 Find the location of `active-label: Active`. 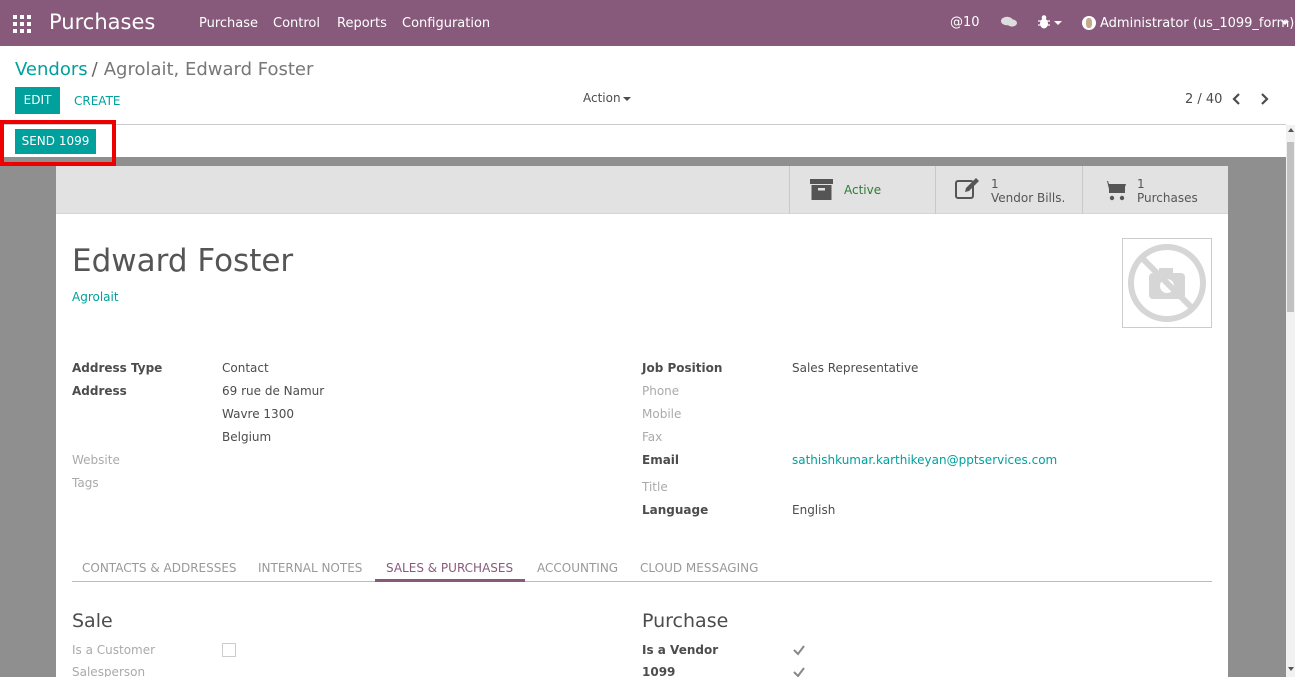

active-label: Active is located at coordinates (863, 190).